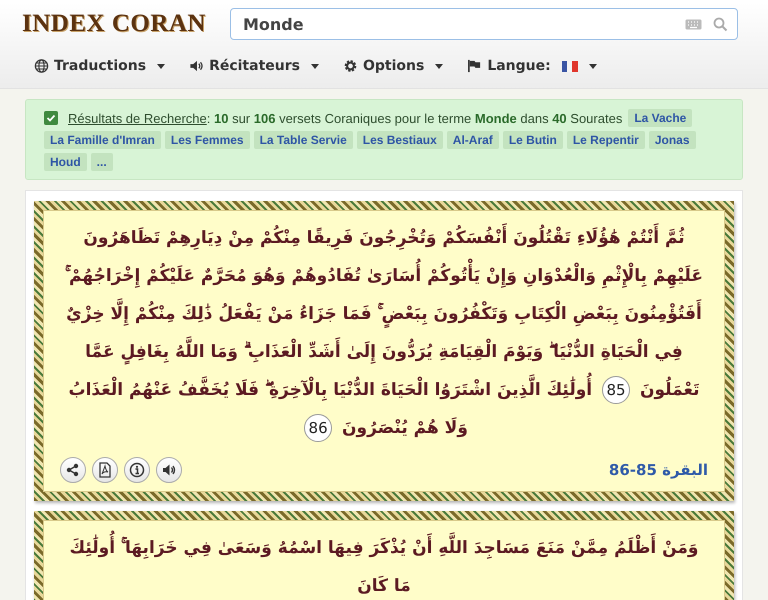 This screenshot has width=768, height=600. I want to click on speaker-icon, so click(196, 66).